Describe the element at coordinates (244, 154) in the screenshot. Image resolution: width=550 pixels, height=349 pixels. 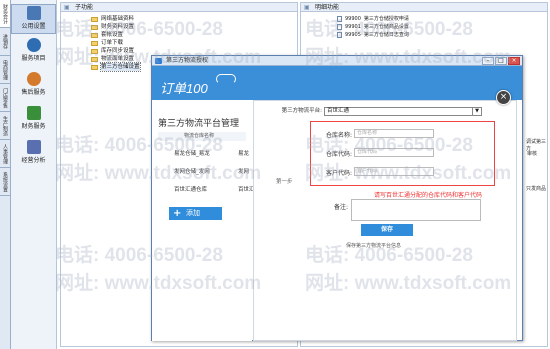
I see `warehouse-partner: 易龙` at that location.